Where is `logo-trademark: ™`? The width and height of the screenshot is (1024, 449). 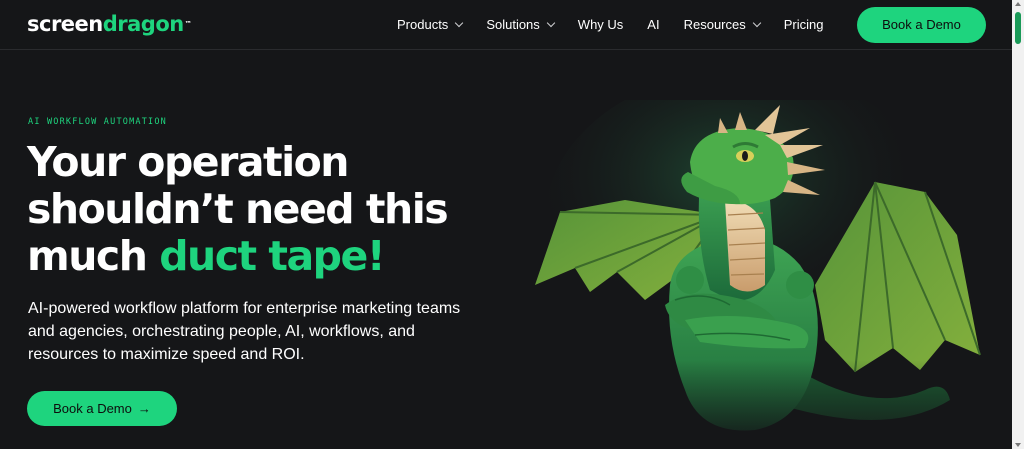
logo-trademark: ™ is located at coordinates (188, 24).